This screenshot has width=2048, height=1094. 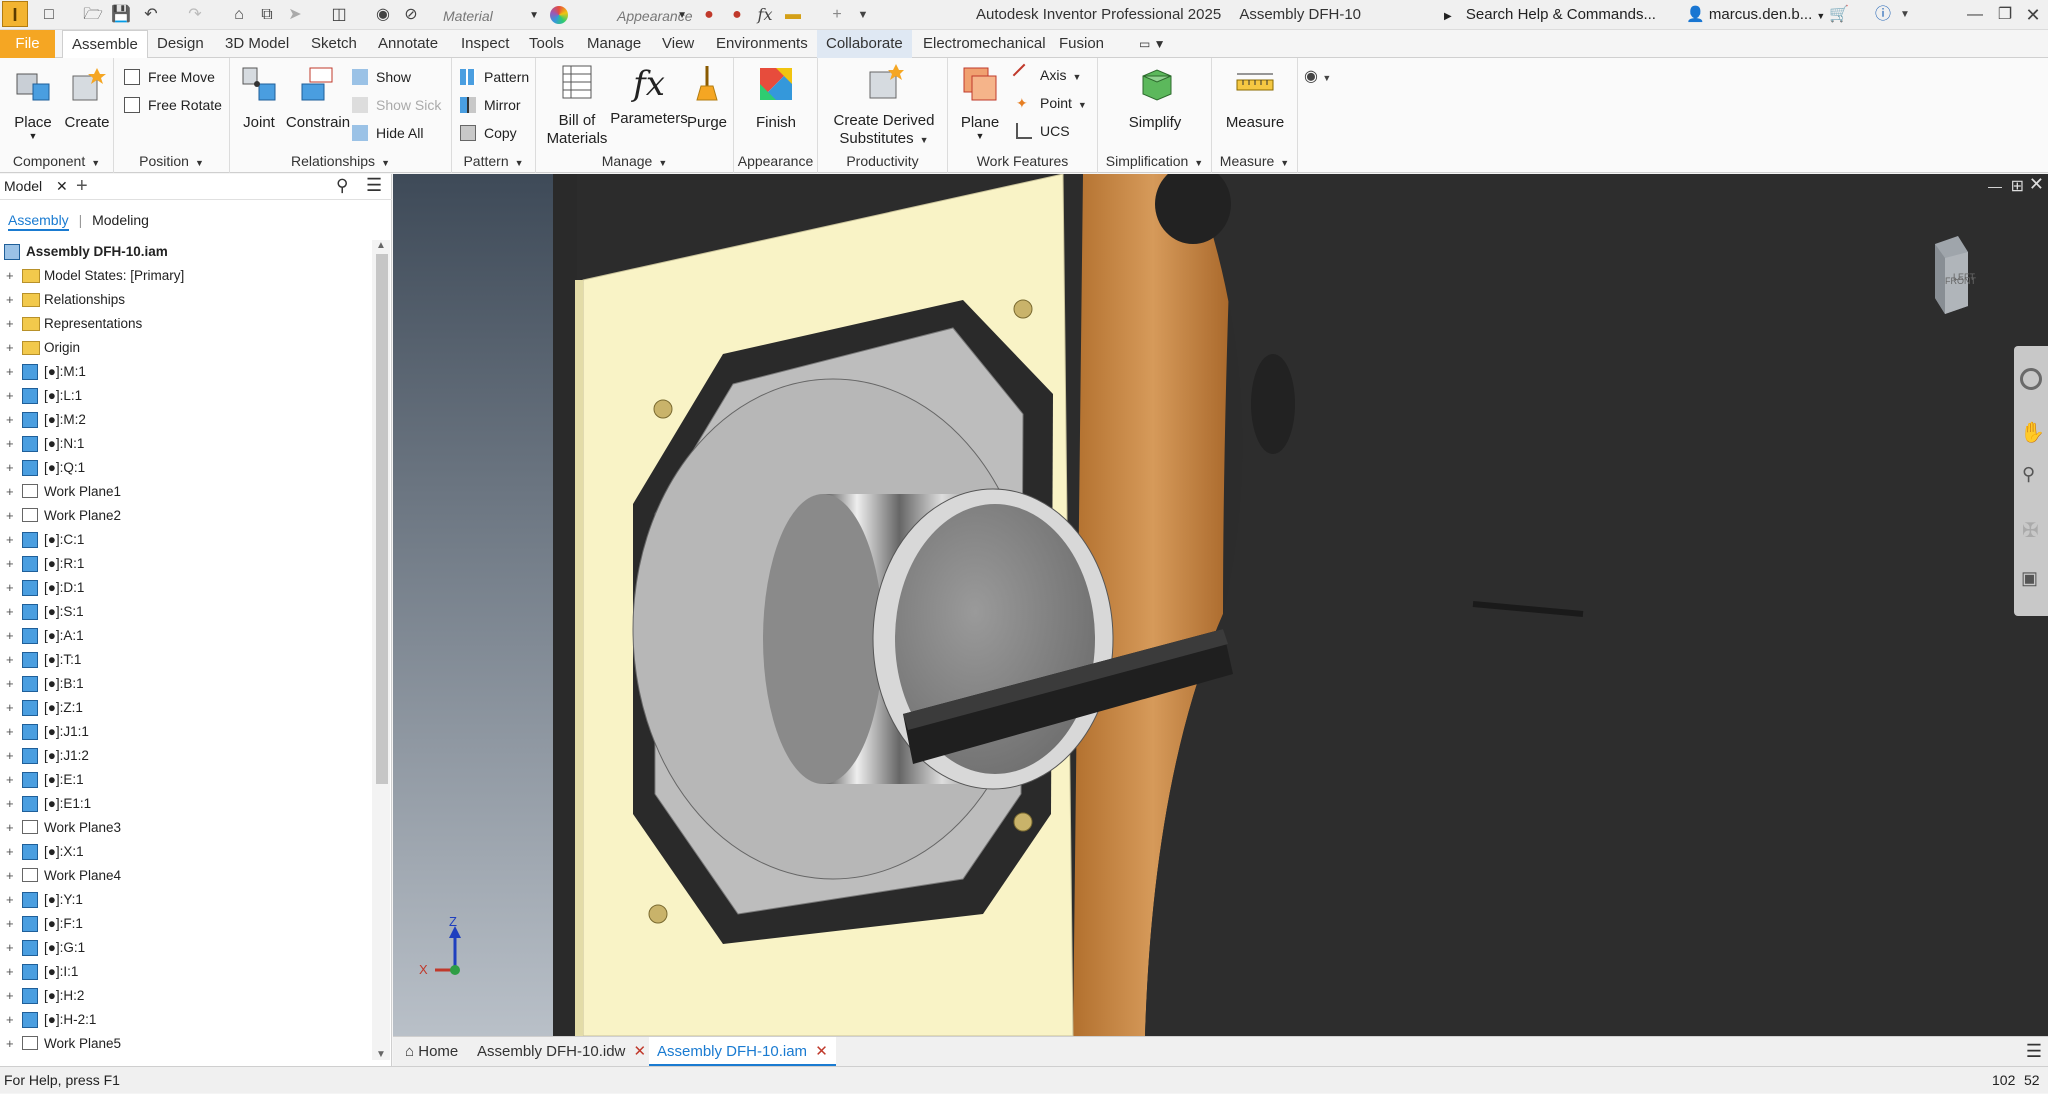 I want to click on help-dropdown-icon: ▼, so click(x=1905, y=15).